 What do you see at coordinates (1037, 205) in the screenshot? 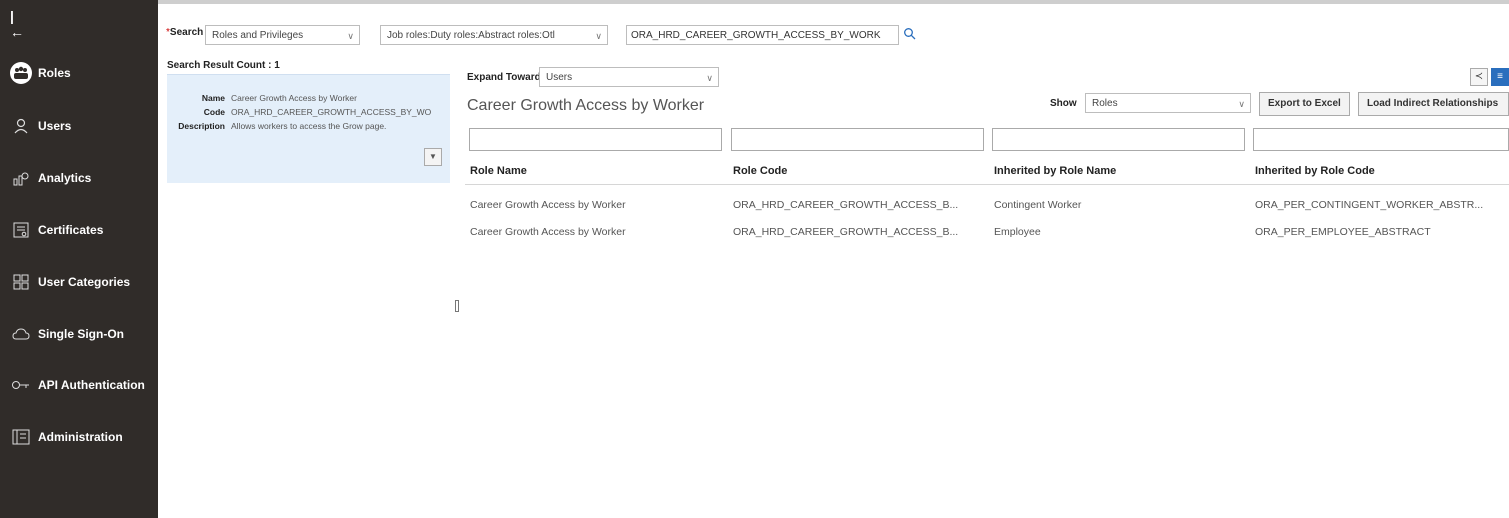
I see `table-cell: Contingent Worker` at bounding box center [1037, 205].